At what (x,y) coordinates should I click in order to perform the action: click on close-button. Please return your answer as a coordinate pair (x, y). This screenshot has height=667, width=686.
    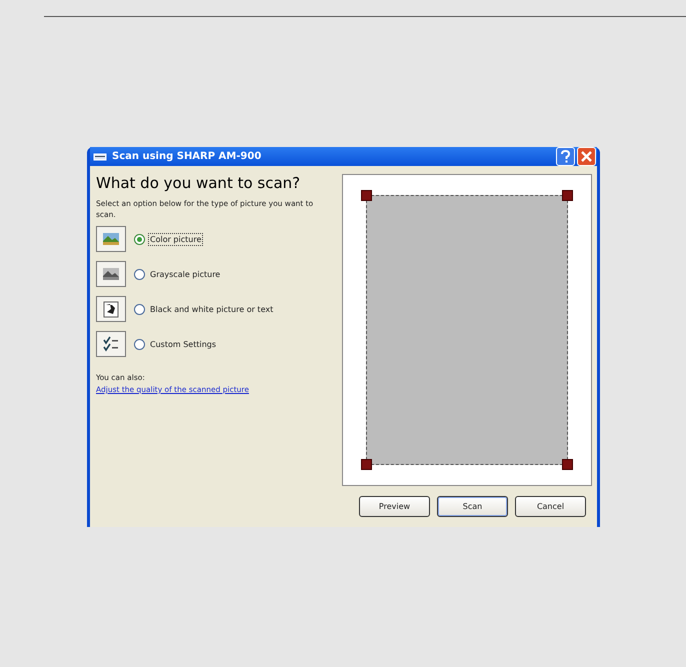
    Looking at the image, I should click on (586, 156).